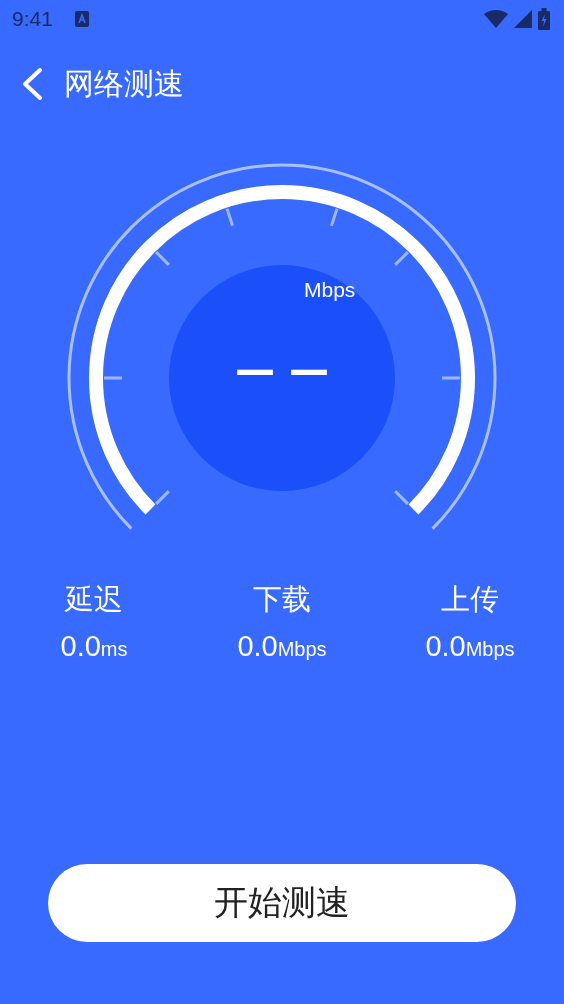 The image size is (564, 1004). I want to click on speed-unit: Mbps, so click(330, 290).